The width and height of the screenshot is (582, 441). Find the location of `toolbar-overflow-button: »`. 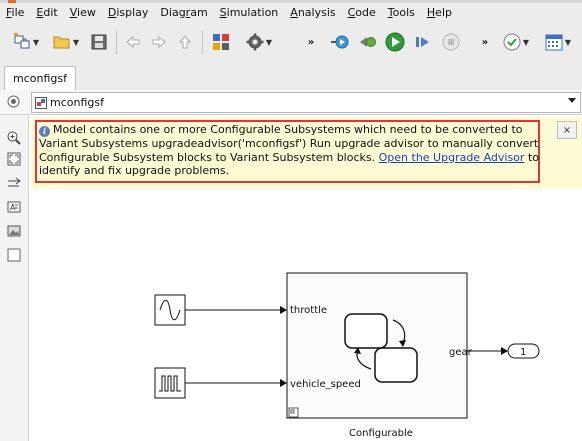

toolbar-overflow-button: » is located at coordinates (311, 42).